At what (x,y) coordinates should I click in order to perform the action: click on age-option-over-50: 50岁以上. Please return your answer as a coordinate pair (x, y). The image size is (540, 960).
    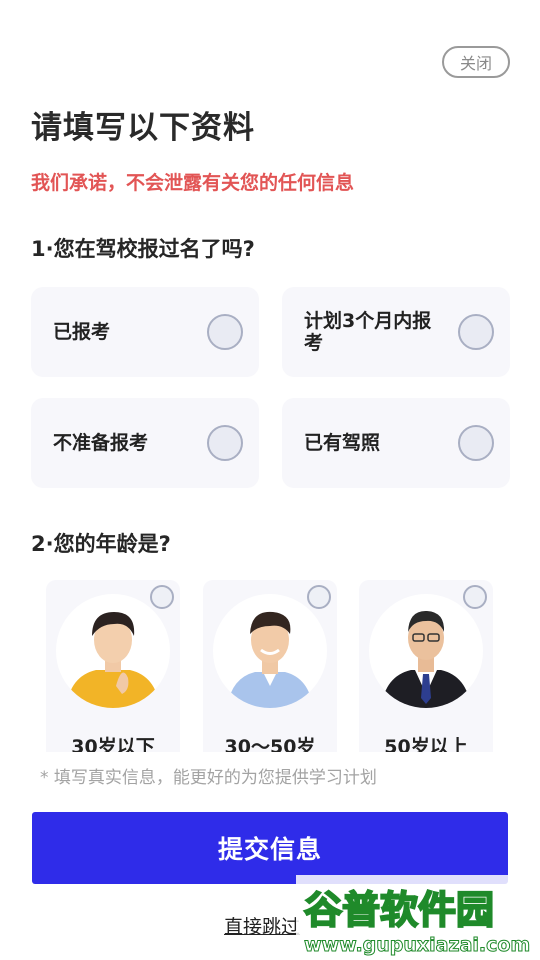
    Looking at the image, I should click on (426, 666).